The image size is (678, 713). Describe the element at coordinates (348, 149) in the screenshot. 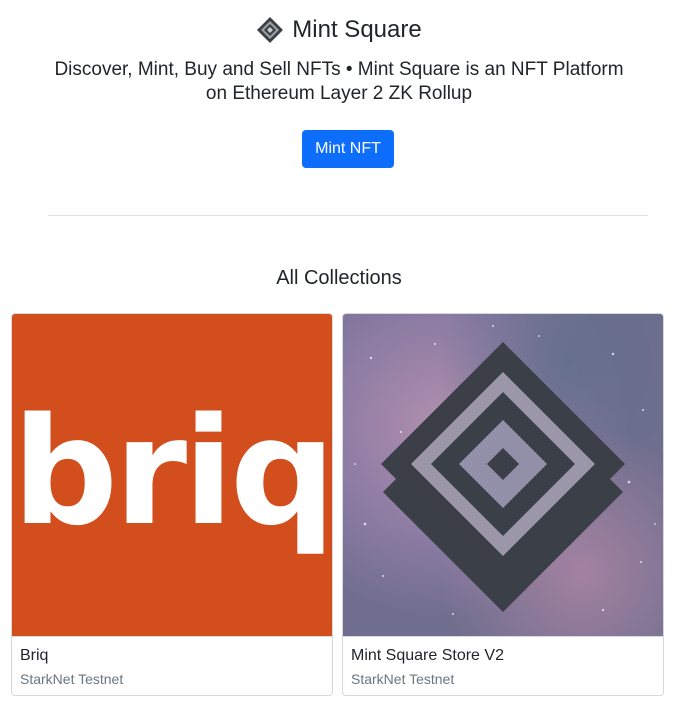

I see `mint-nft-button: Mint NFT` at that location.